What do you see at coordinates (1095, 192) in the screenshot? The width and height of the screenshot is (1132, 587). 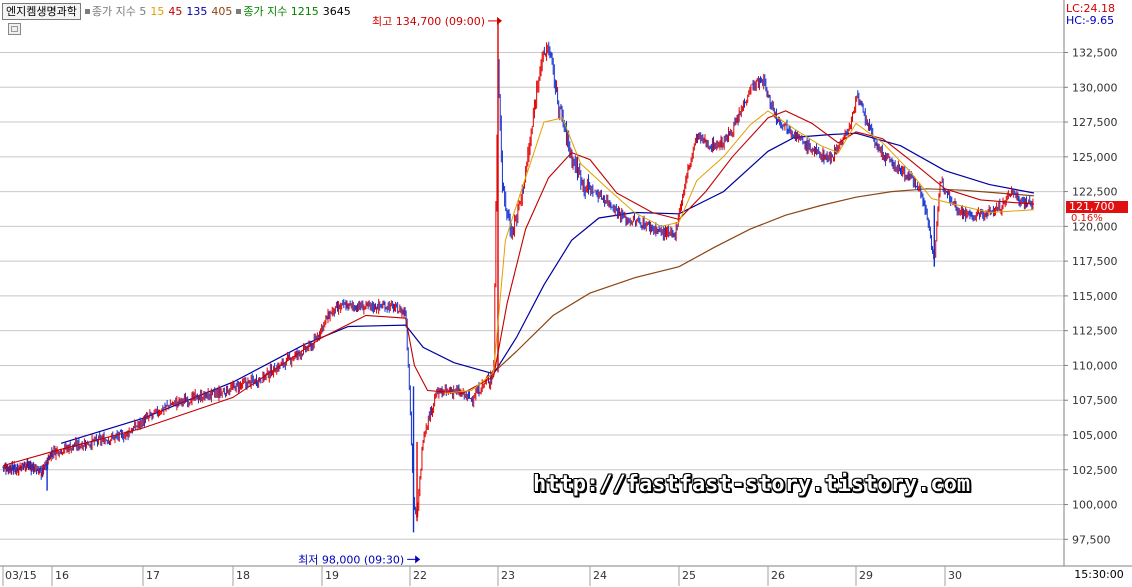 I see `y-tick-label: 122,500` at bounding box center [1095, 192].